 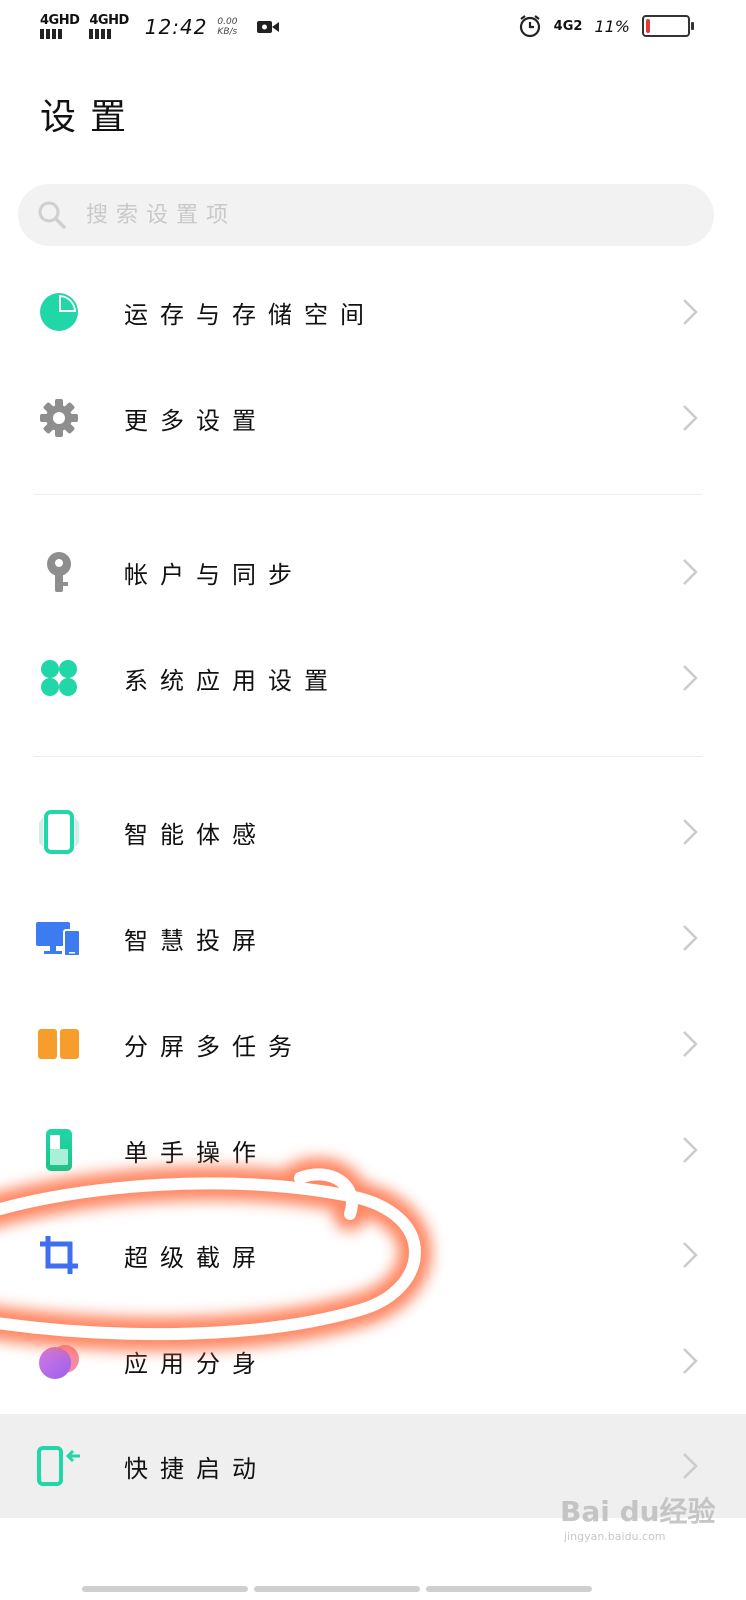 I want to click on settings-item-smart-motion: 智能体感, so click(x=373, y=832).